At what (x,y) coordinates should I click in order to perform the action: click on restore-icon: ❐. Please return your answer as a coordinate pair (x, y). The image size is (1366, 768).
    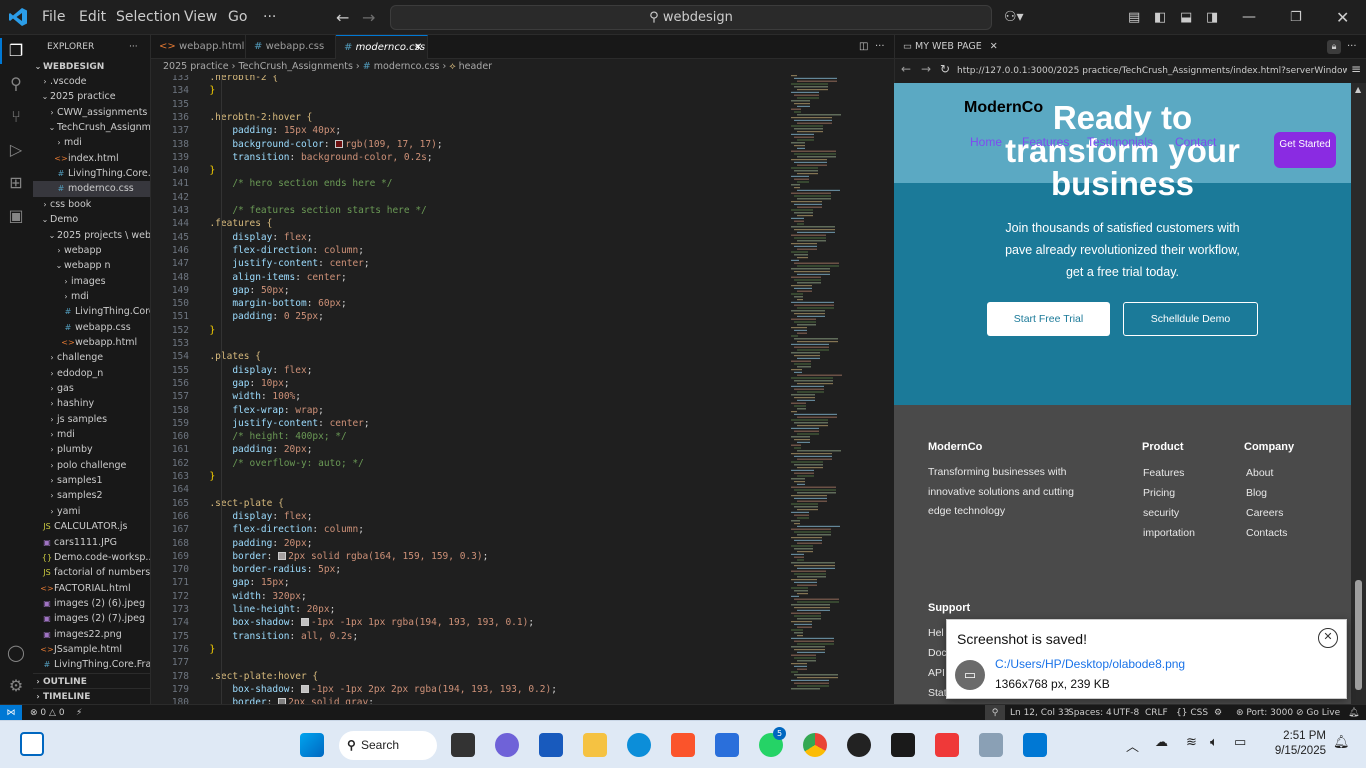
    Looking at the image, I should click on (1296, 17).